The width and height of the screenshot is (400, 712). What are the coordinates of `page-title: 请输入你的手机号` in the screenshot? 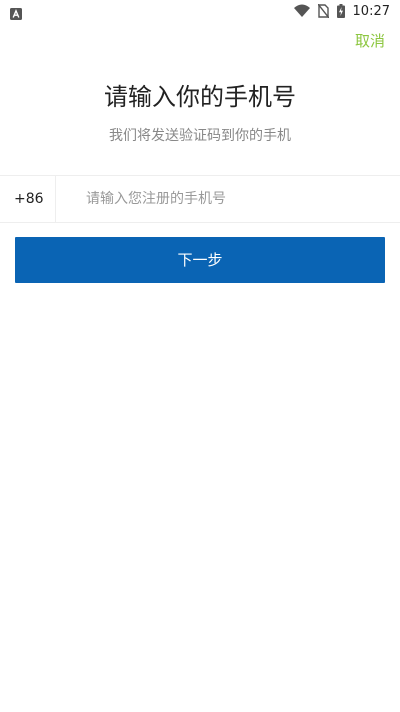 It's located at (200, 97).